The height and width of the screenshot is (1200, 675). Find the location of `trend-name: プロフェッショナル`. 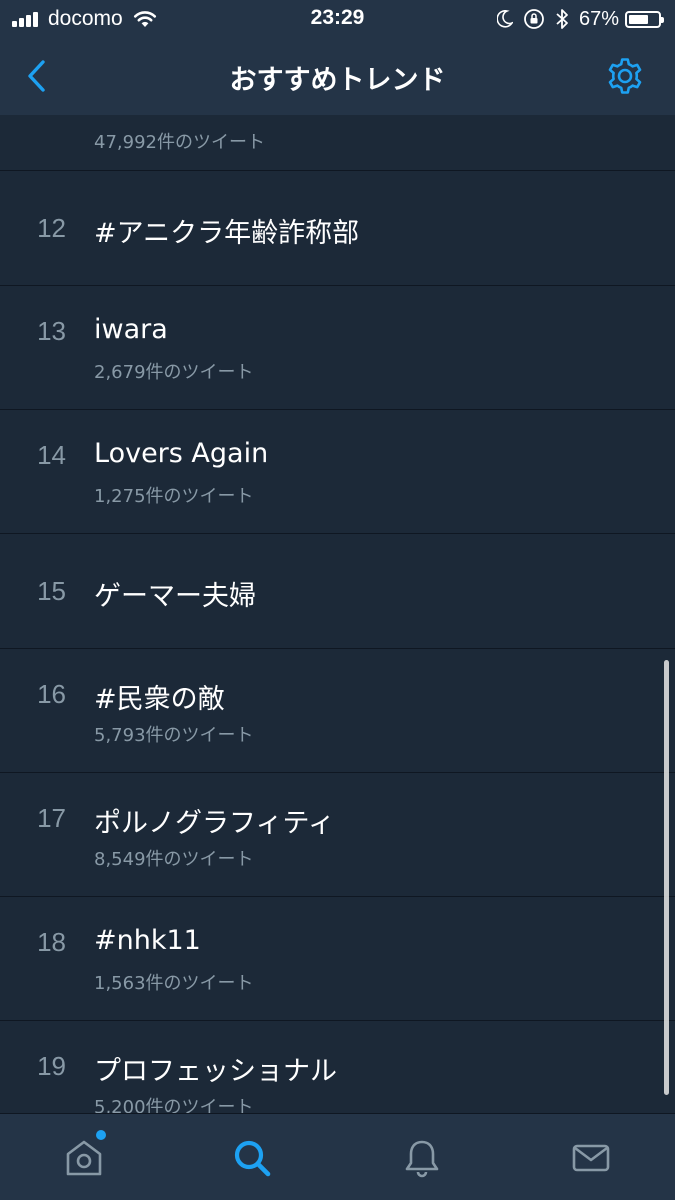

trend-name: プロフェッショナル is located at coordinates (215, 1071).